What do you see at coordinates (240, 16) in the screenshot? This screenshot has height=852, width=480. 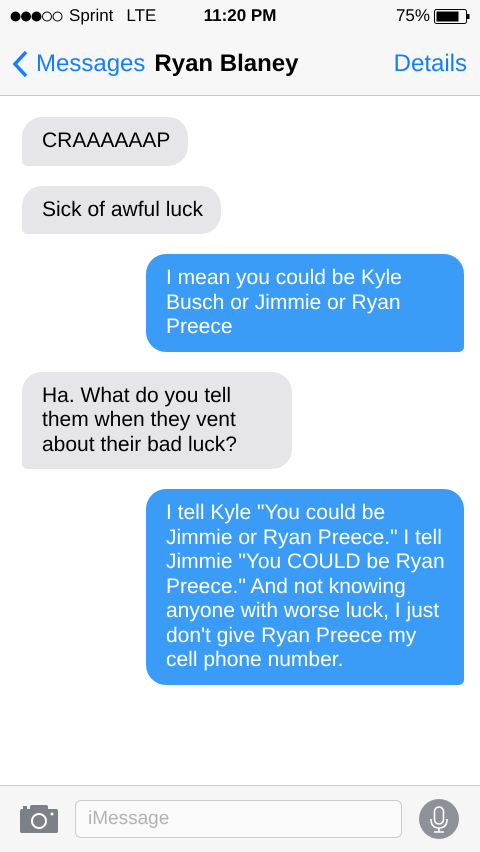 I see `clock-time: 11:20 PM` at bounding box center [240, 16].